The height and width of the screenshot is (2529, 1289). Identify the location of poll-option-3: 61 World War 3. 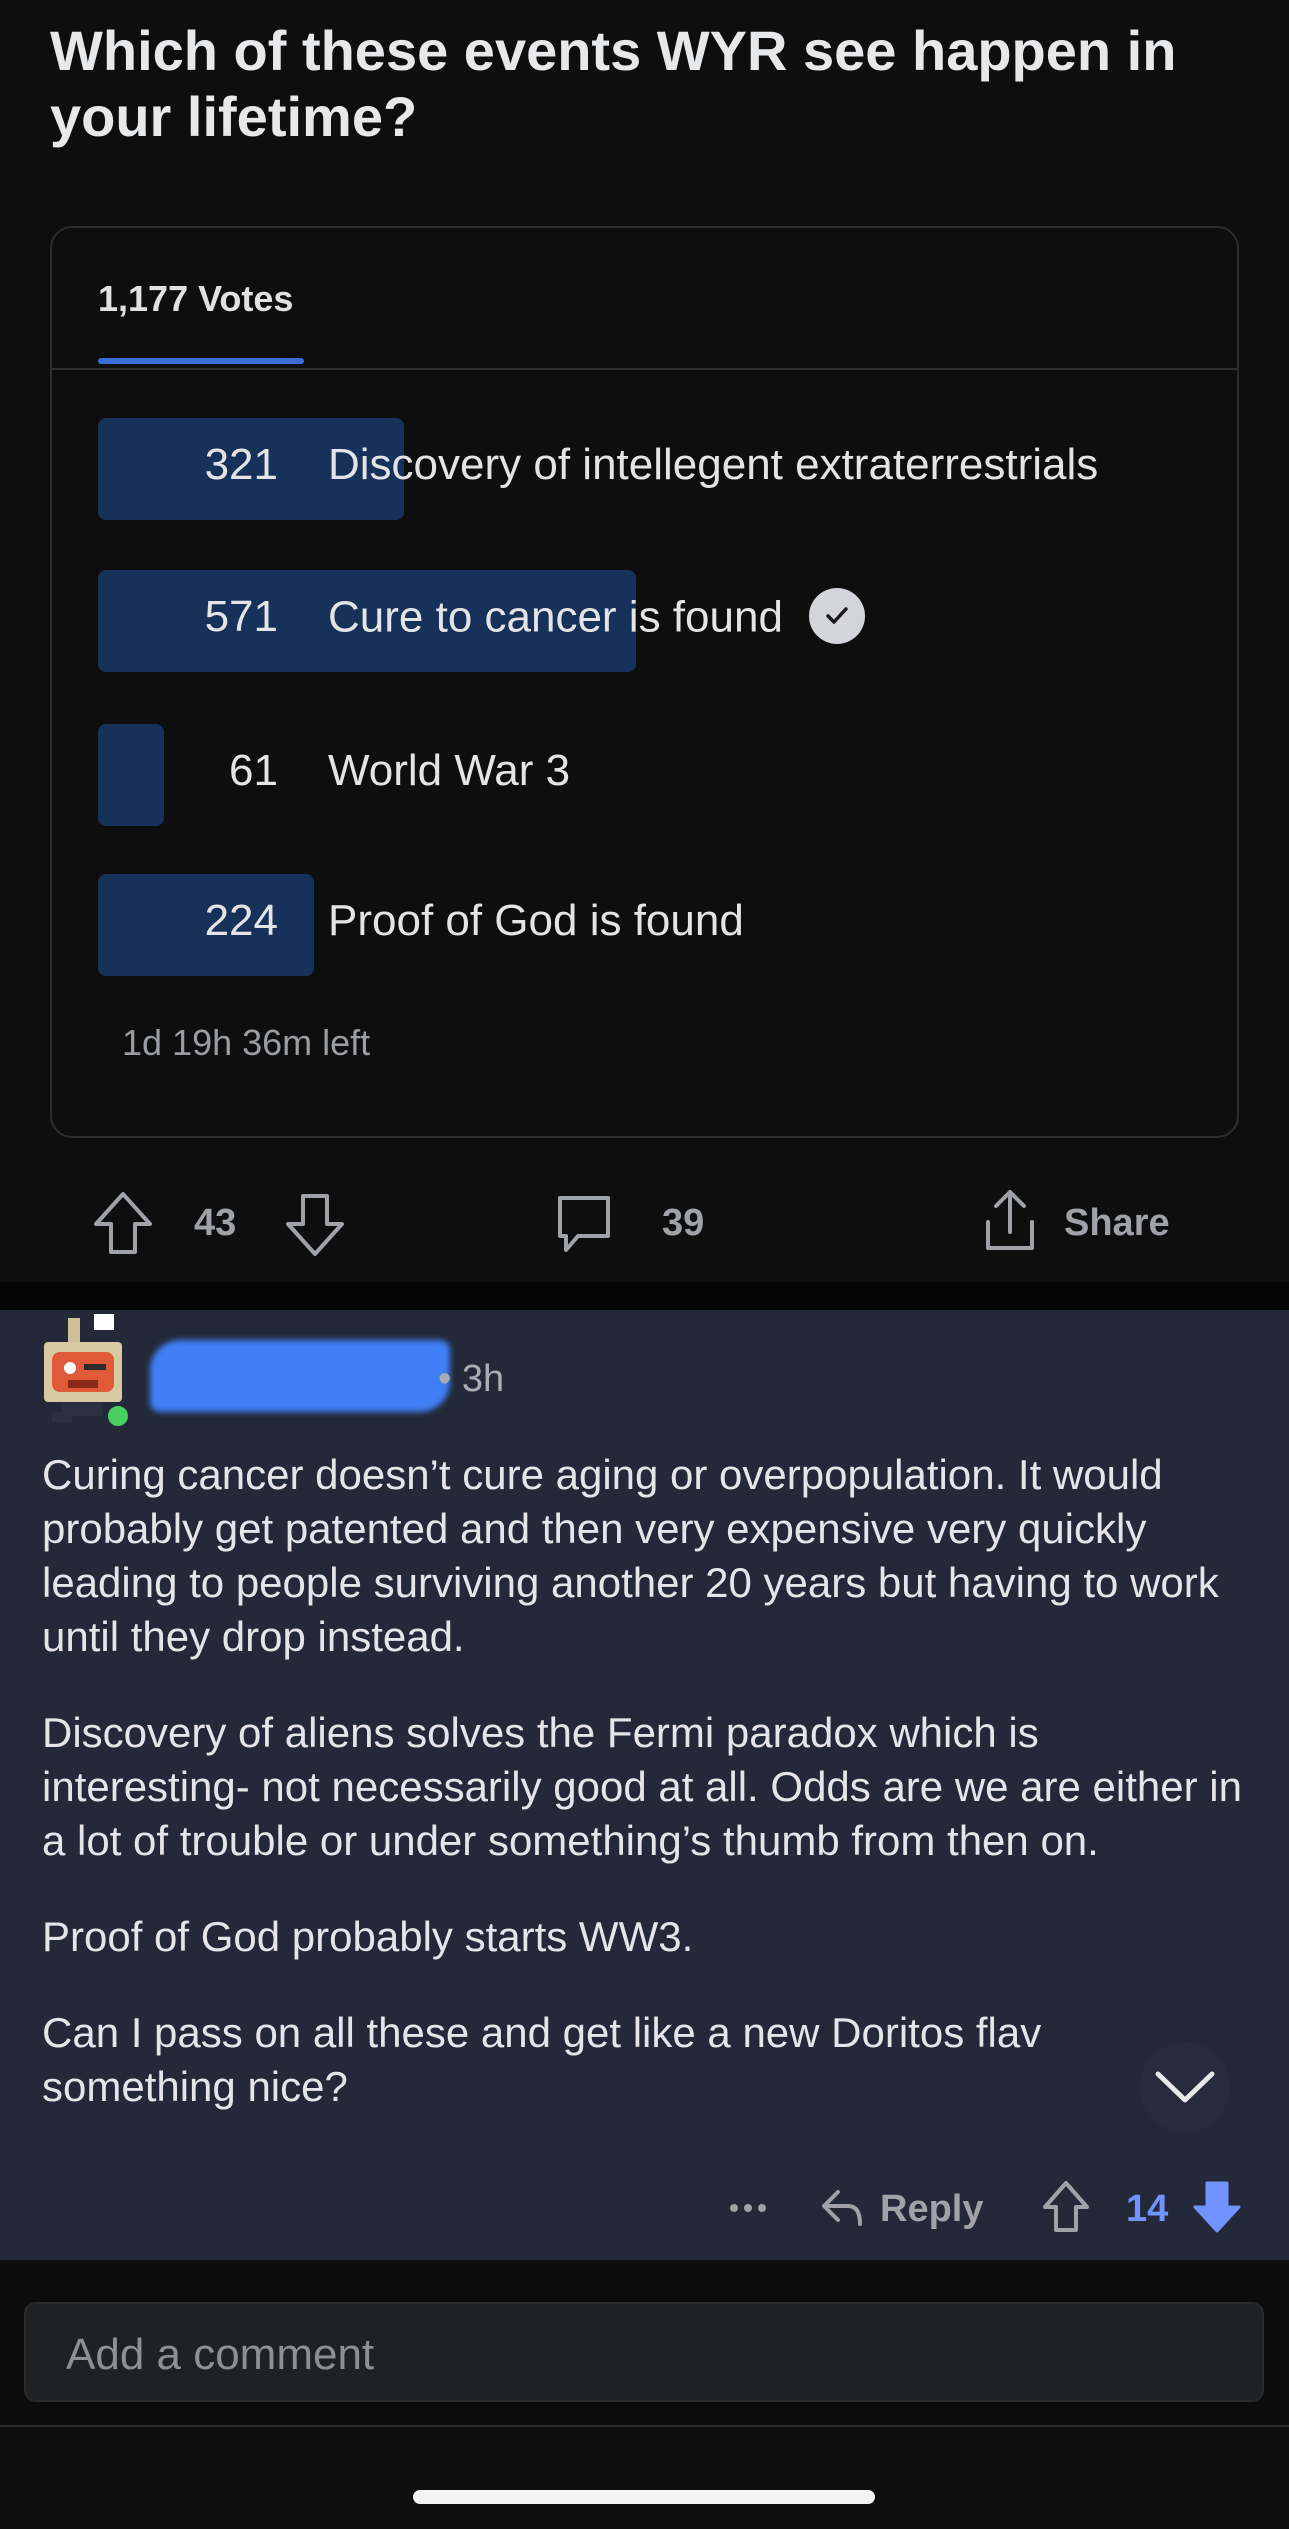
(638, 775).